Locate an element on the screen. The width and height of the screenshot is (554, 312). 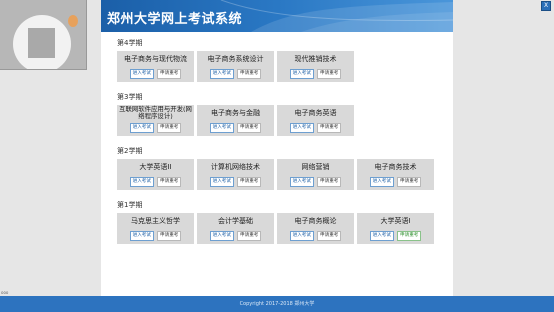
course-name: 电子商务英语 is located at coordinates (315, 113).